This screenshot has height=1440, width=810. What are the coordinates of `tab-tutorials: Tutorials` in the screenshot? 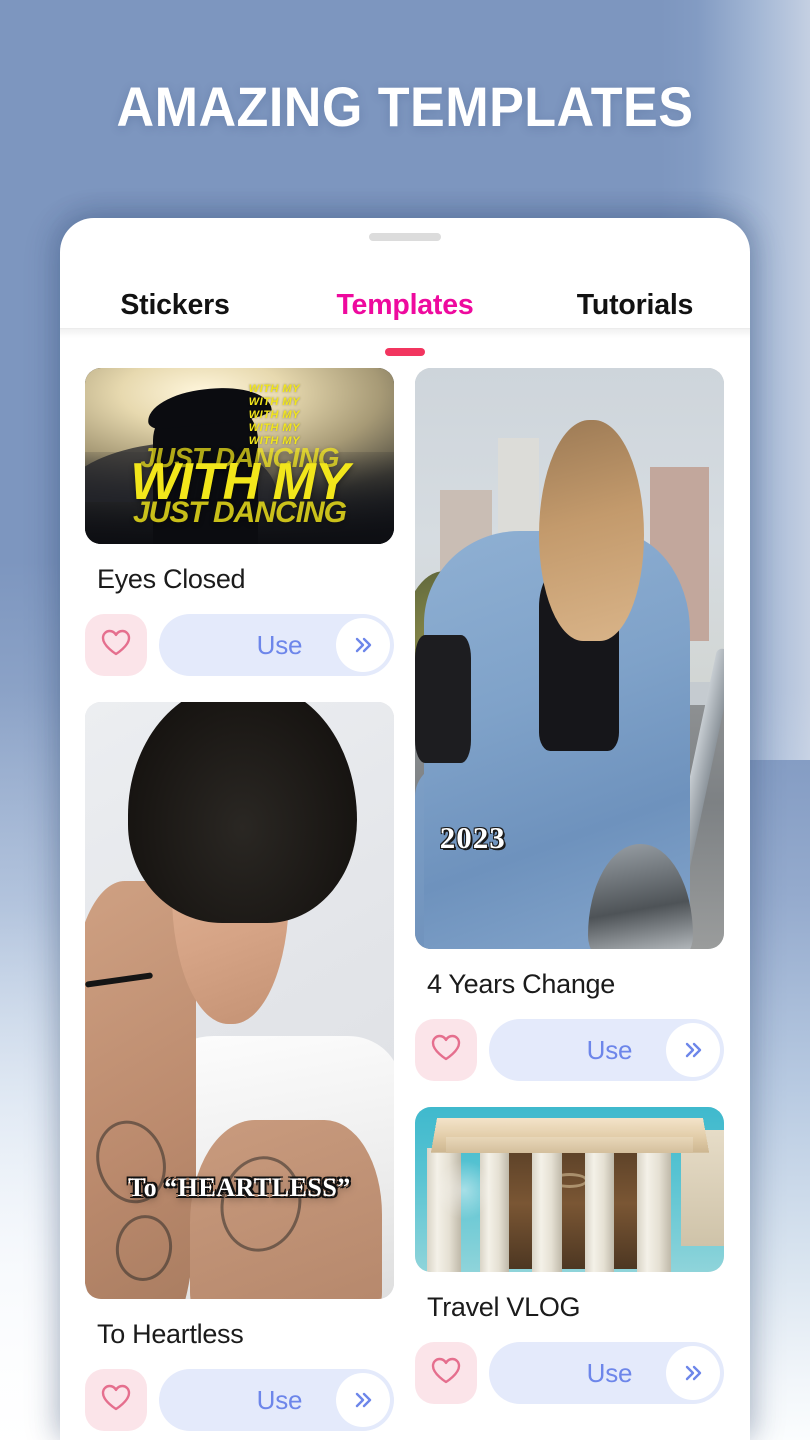 It's located at (635, 305).